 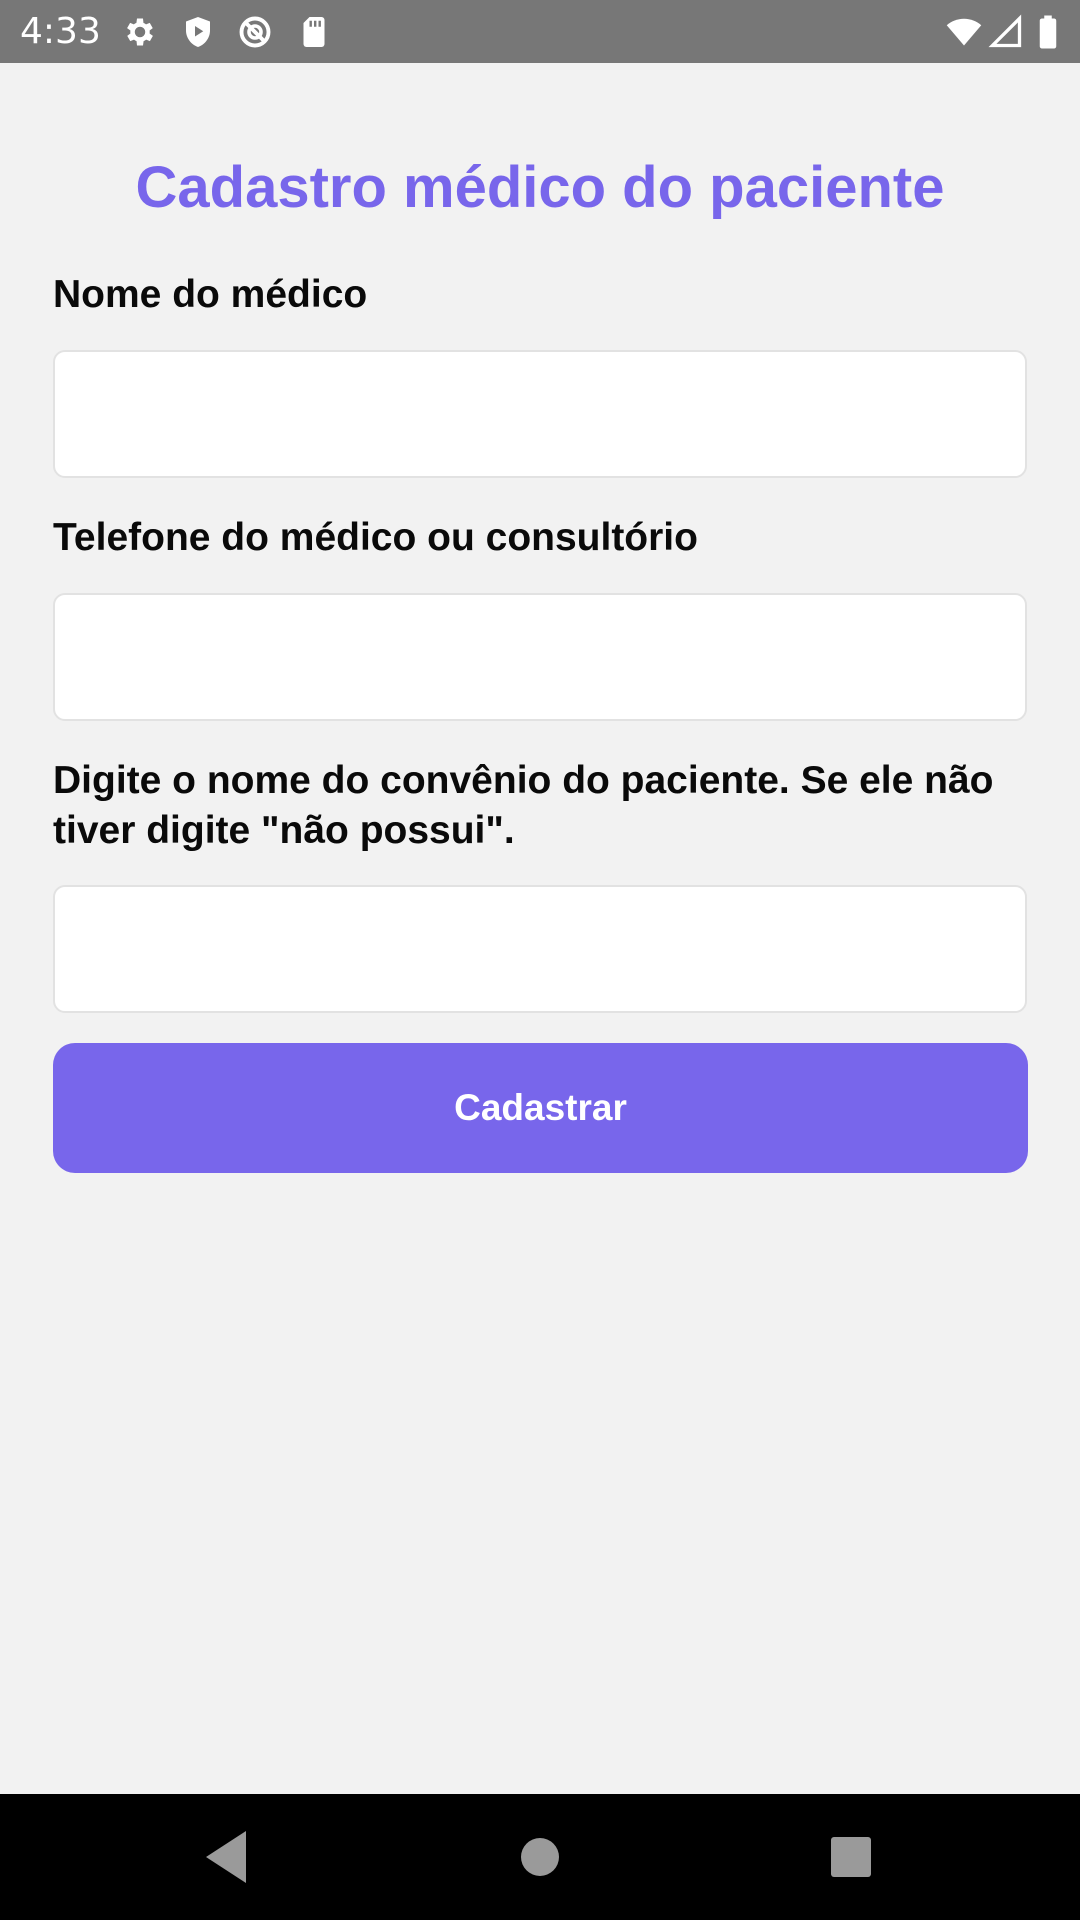 I want to click on status-bar: 4:33, so click(x=540, y=31).